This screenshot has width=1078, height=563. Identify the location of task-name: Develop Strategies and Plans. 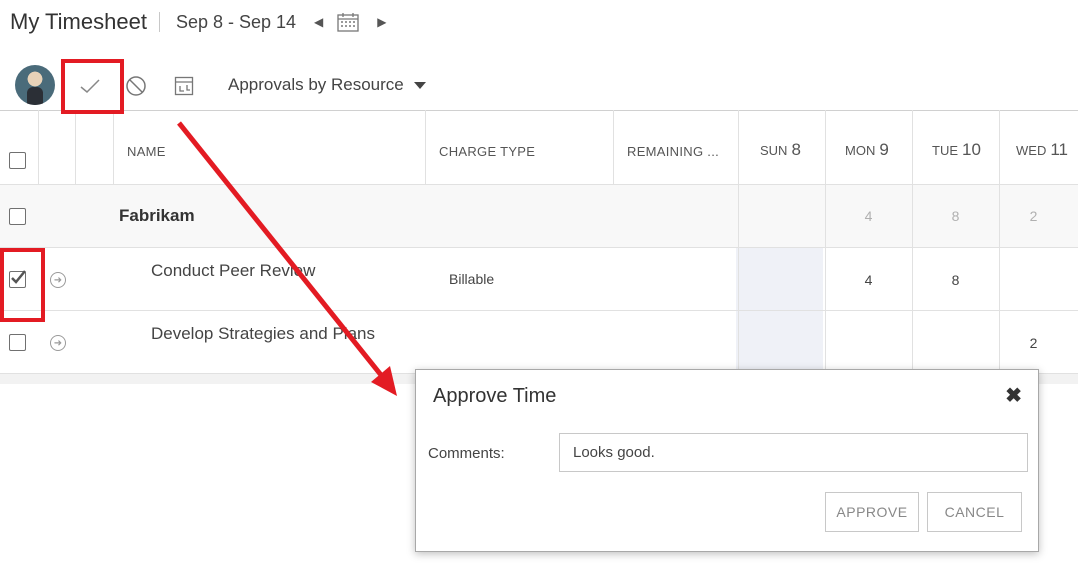
(263, 333).